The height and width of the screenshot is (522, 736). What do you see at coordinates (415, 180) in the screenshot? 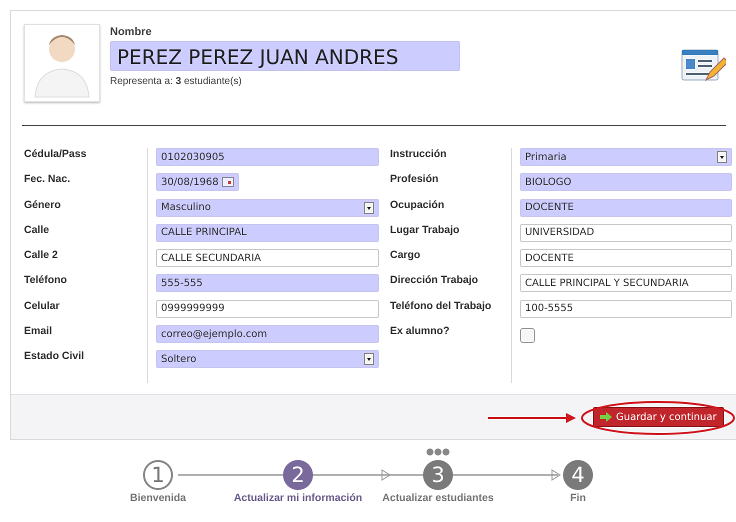
I see `field-label: Profesión` at bounding box center [415, 180].